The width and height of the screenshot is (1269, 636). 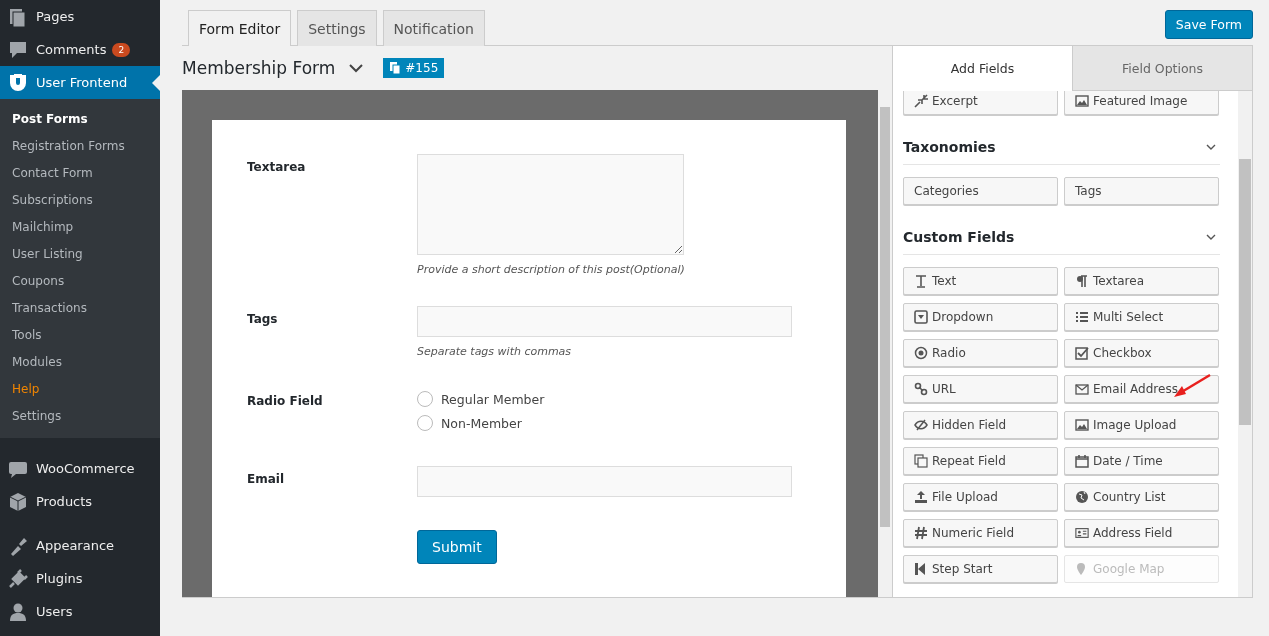 I want to click on field-button: Numeric Field, so click(x=980, y=533).